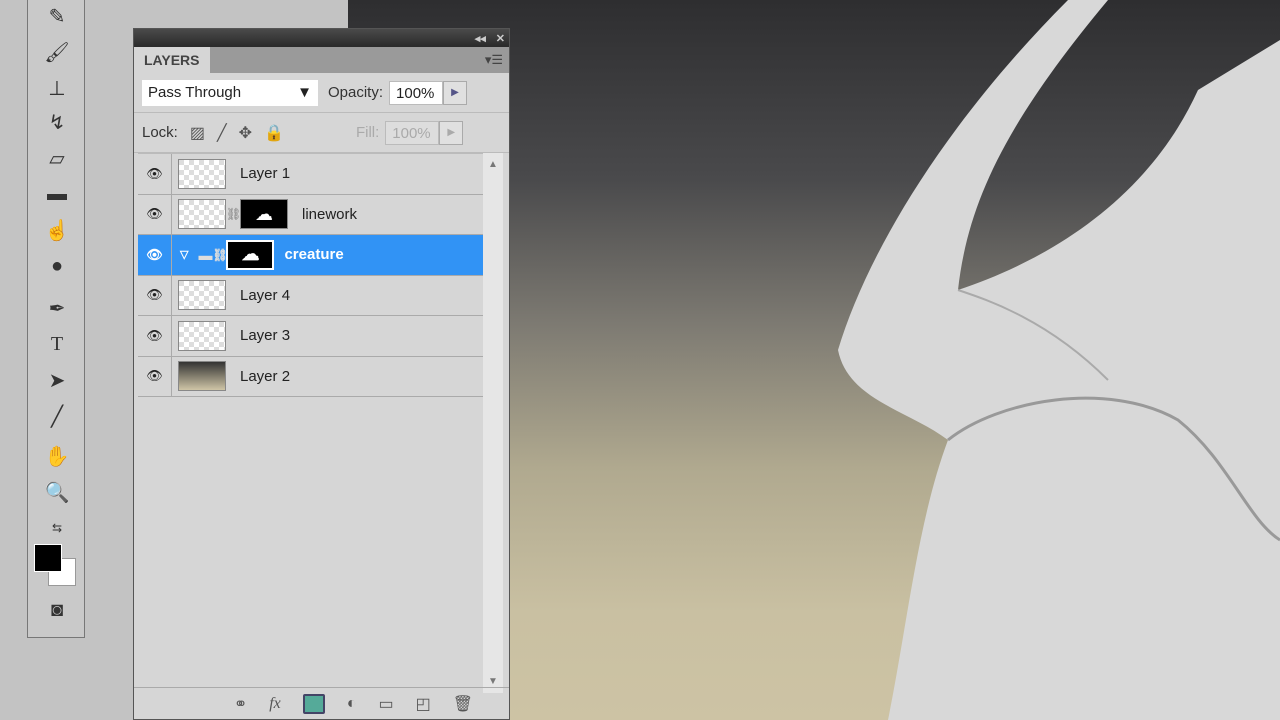  I want to click on foreground-color-swatch, so click(48, 558).